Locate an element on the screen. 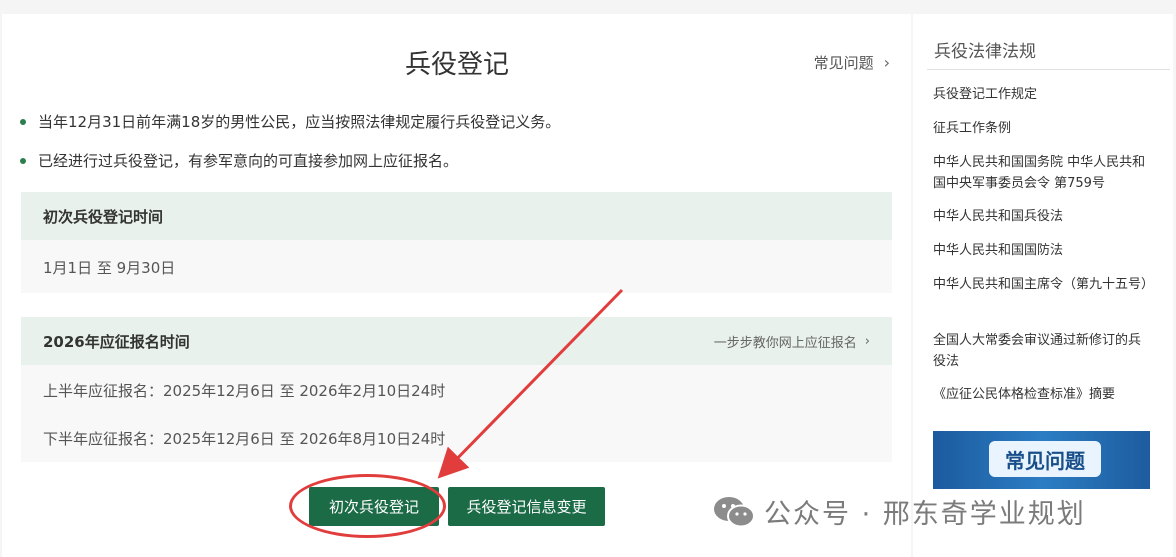  arrow-line is located at coordinates (530, 383).